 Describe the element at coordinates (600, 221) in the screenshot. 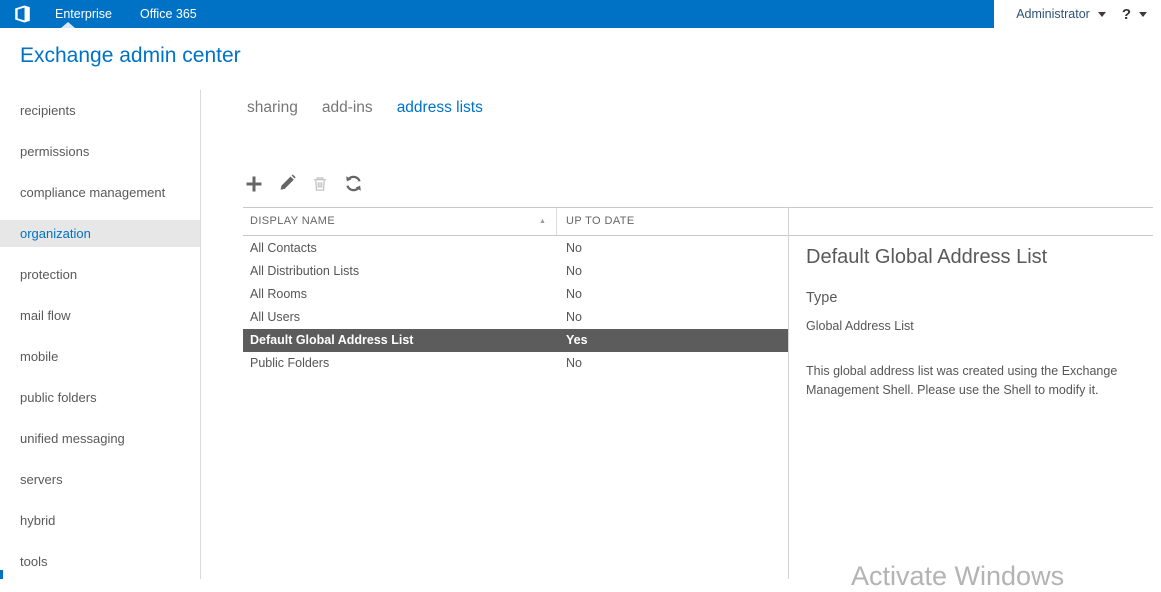

I see `column-header-up-to-date: UP TO DATE` at that location.